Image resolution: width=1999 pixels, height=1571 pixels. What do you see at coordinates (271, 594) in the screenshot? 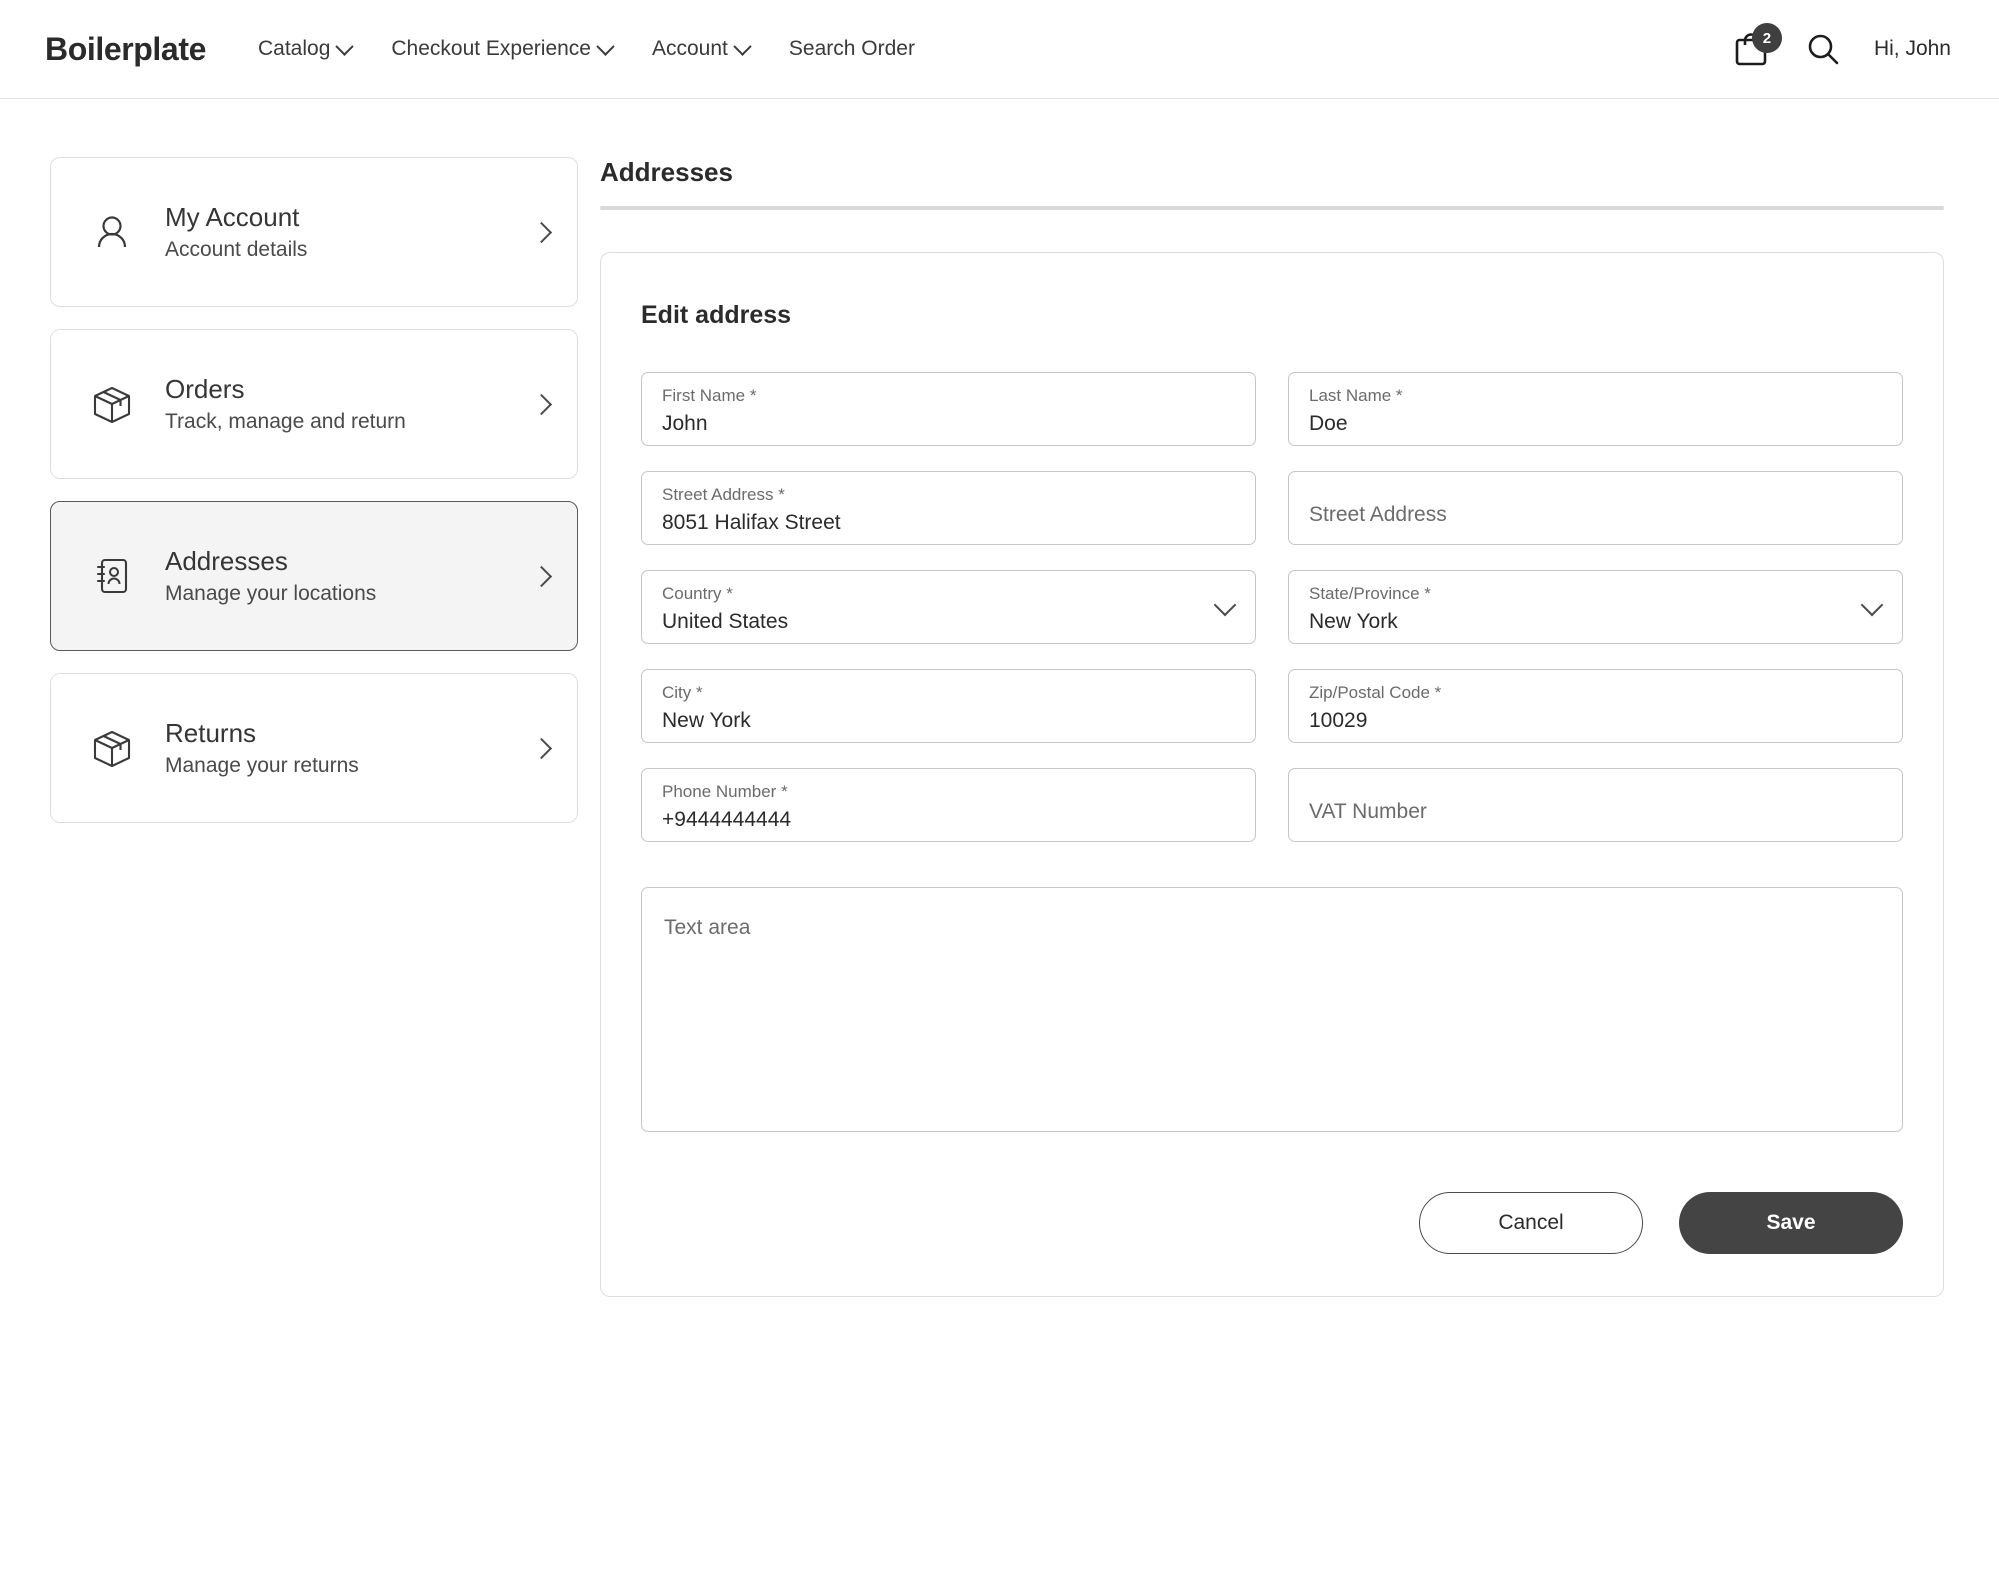
I see `sidebar-item-subtitle: Manage your locations` at bounding box center [271, 594].